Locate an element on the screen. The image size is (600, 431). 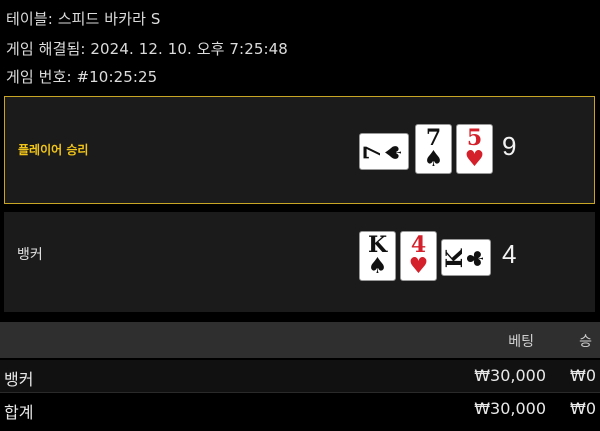
club-icon: ♣ is located at coordinates (476, 258).